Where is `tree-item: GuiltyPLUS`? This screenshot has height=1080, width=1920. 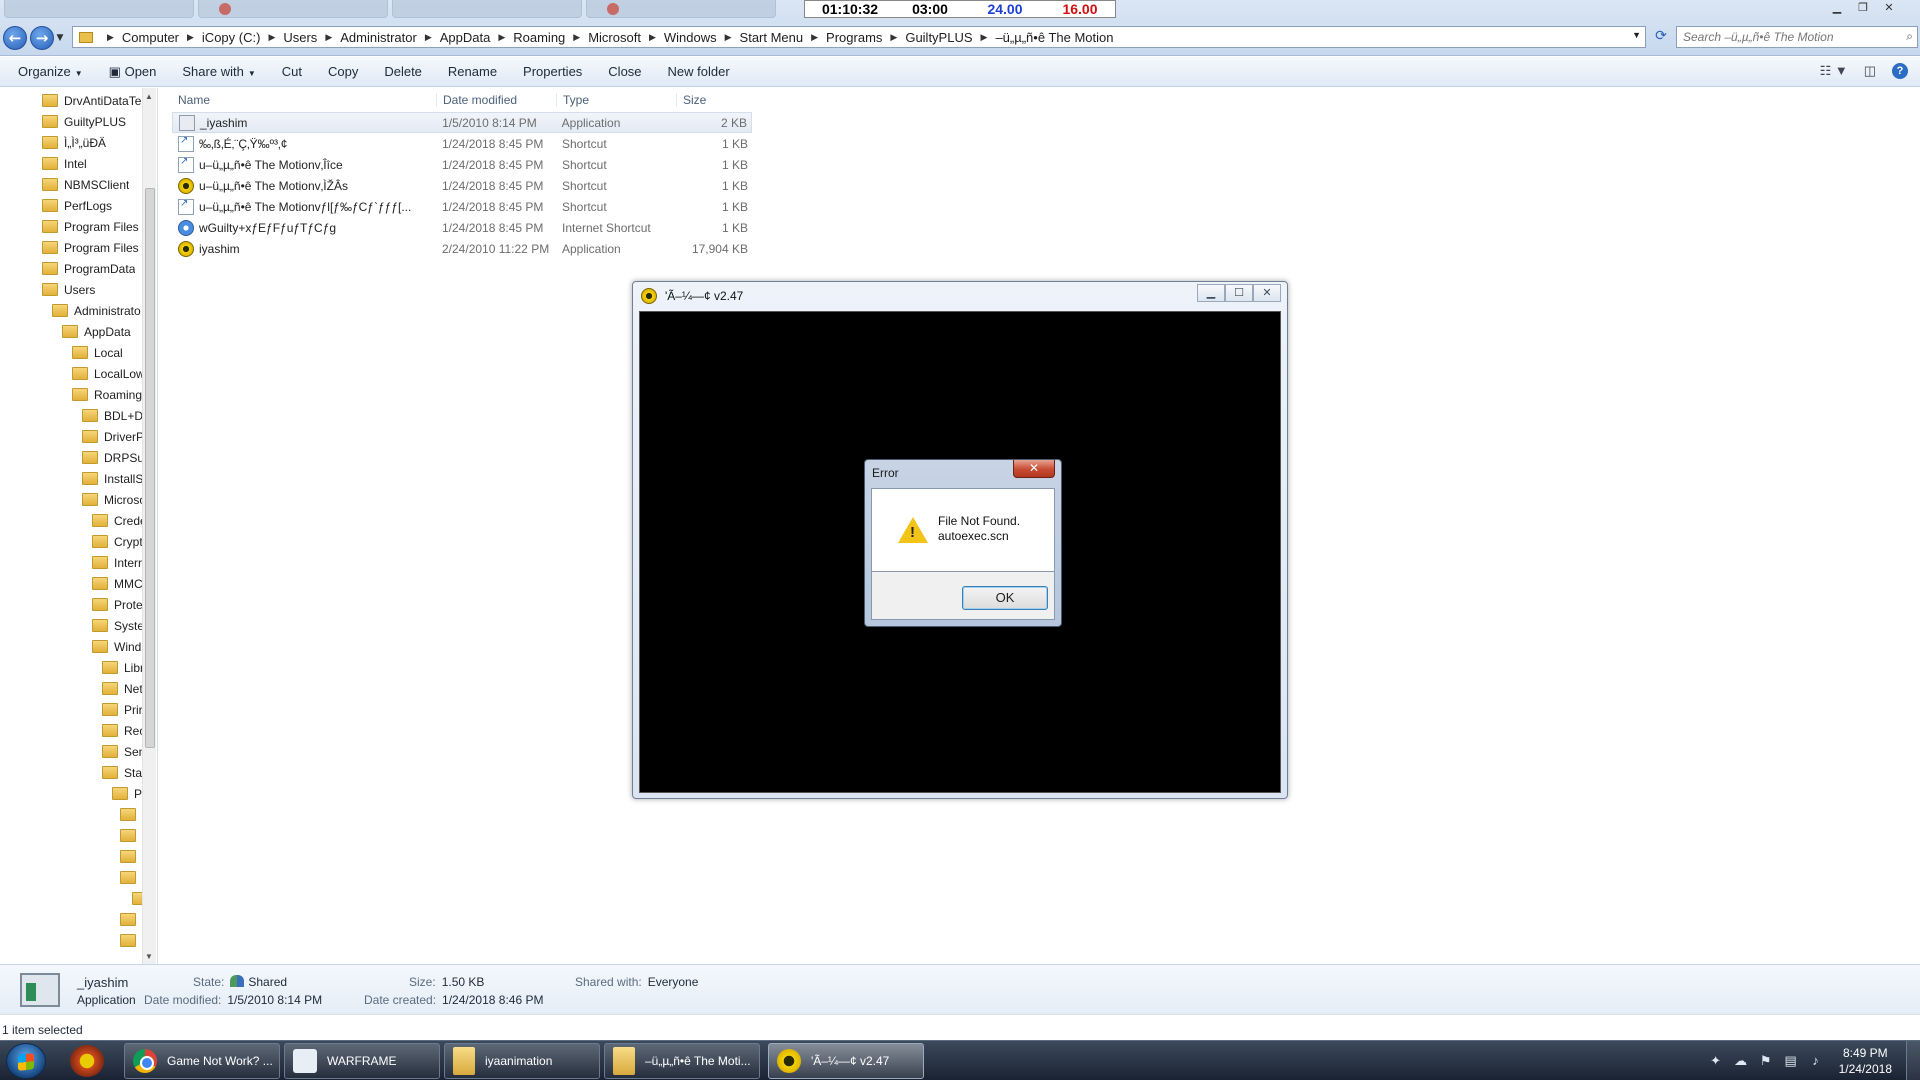
tree-item: GuiltyPLUS is located at coordinates (84, 121).